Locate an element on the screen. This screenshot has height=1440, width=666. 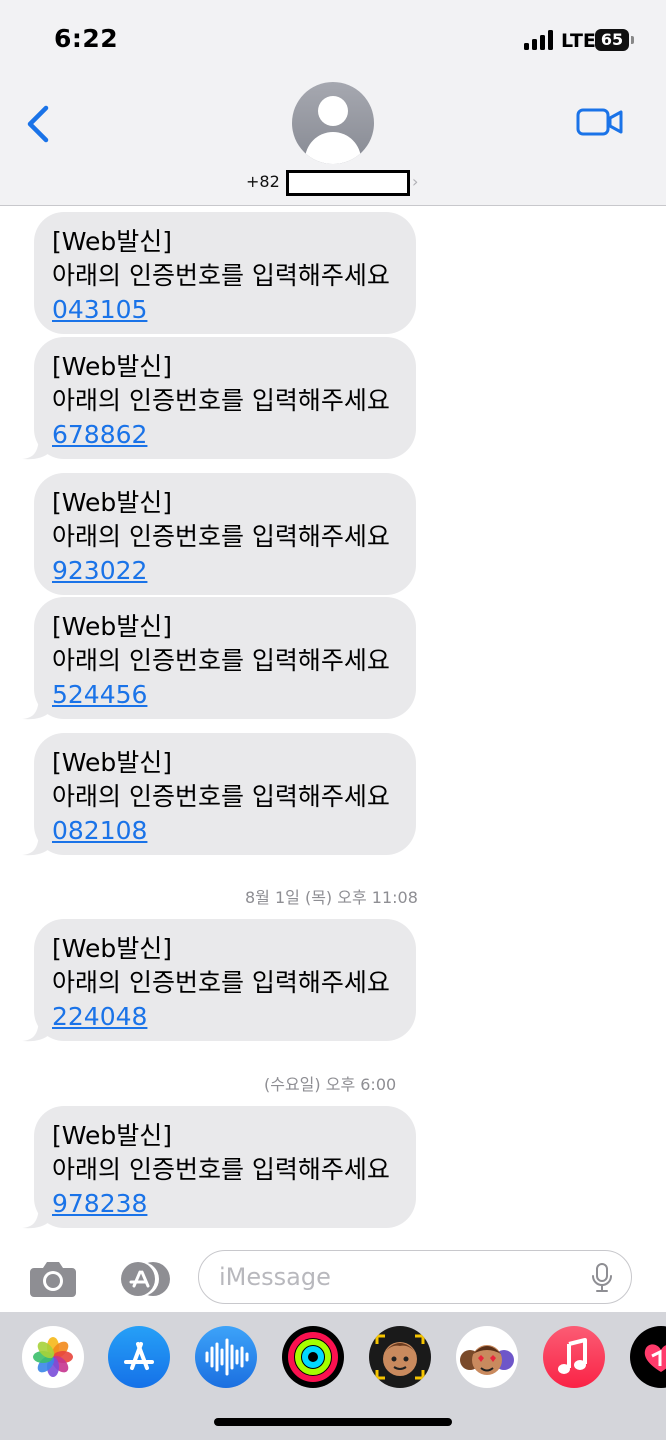
message-bubble: [Web발신] 아래의 인증번호를 입력해주세요 043105 is located at coordinates (225, 273).